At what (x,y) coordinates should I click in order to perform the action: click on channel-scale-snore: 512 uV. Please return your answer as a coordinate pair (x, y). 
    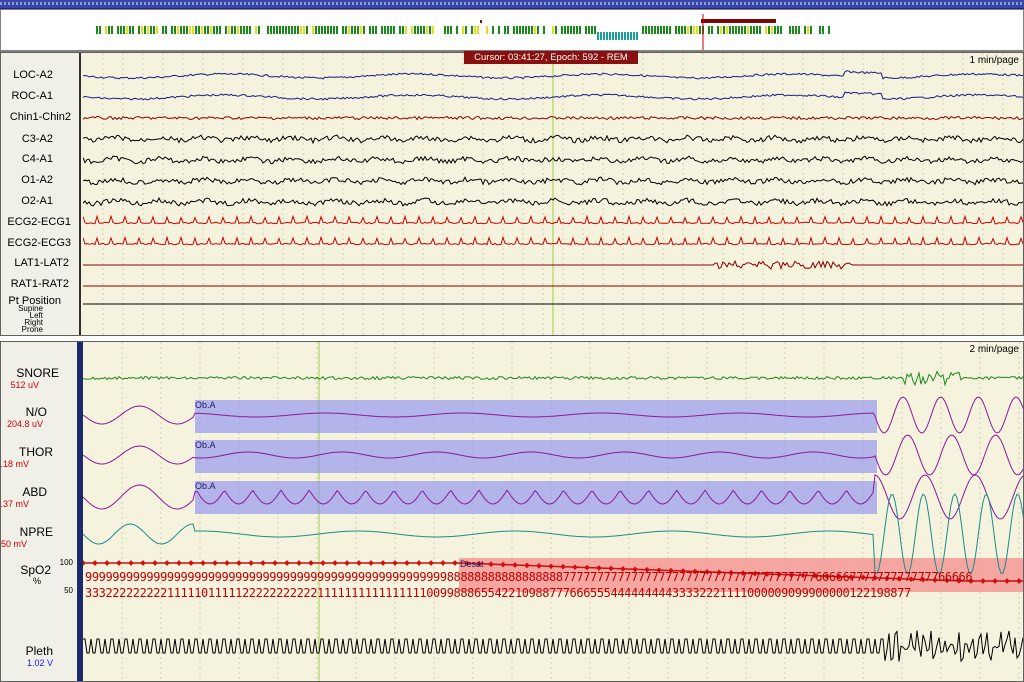
    Looking at the image, I should click on (24, 385).